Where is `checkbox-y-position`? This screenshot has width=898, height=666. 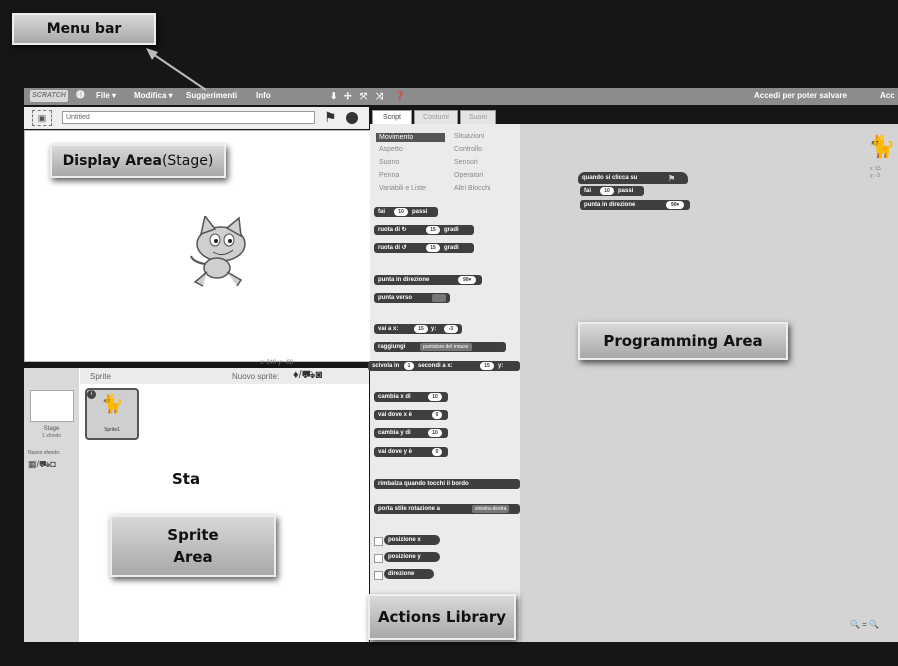
checkbox-y-position is located at coordinates (378, 558).